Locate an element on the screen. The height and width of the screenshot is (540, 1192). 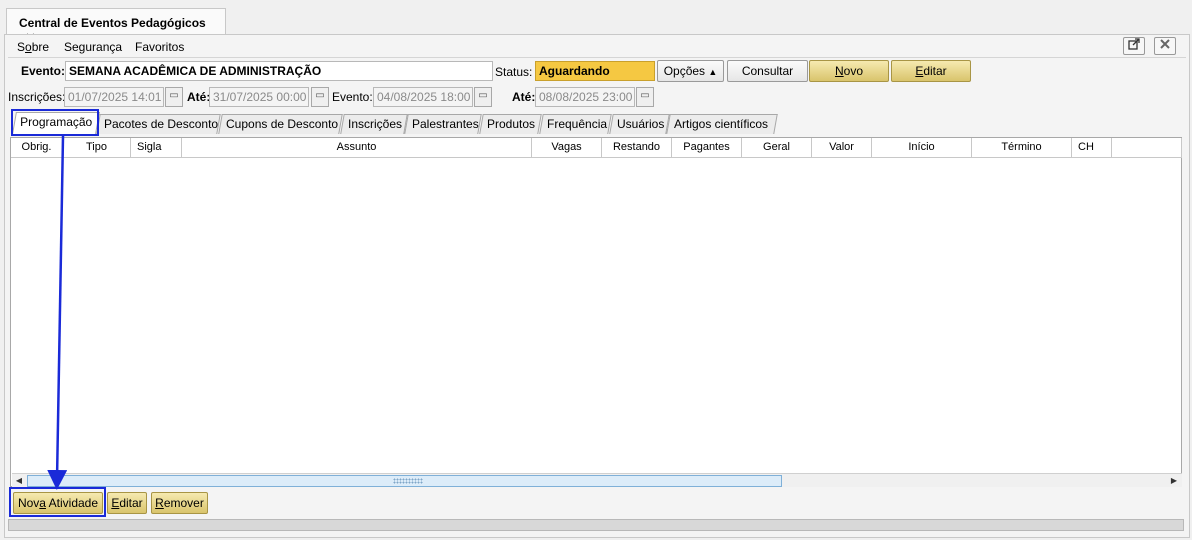
menu-text: bre is located at coordinates (40, 47).